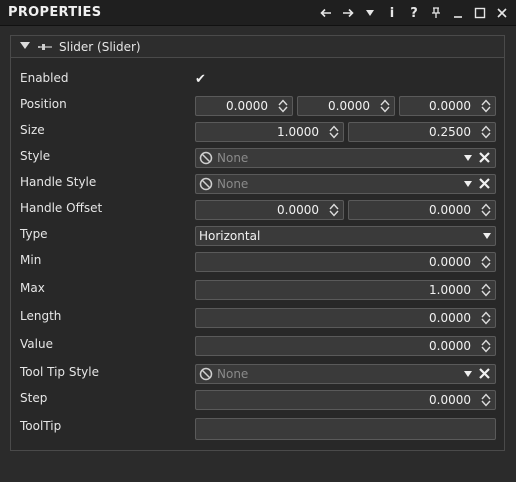 Image resolution: width=516 pixels, height=482 pixels. Describe the element at coordinates (34, 398) in the screenshot. I see `label-step: Step` at that location.